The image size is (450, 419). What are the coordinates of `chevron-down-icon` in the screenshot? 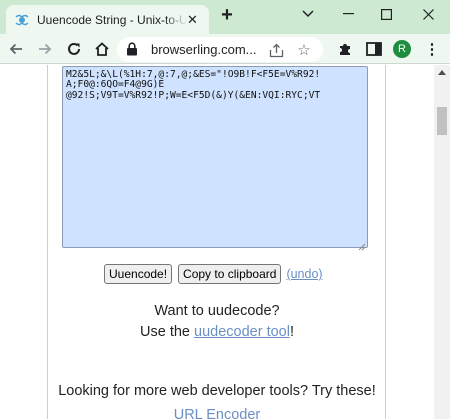 It's located at (308, 14).